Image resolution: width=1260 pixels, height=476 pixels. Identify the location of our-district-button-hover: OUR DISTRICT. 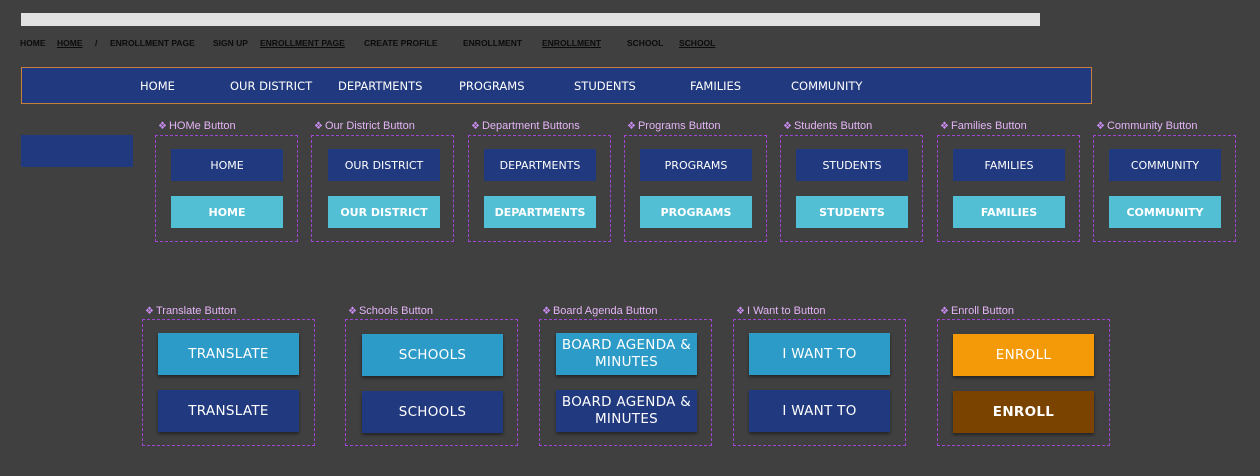
(384, 212).